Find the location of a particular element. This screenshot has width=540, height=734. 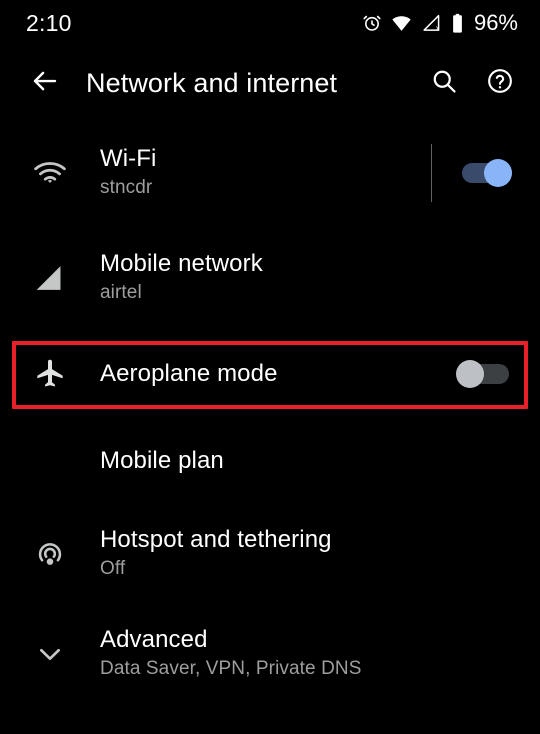

toolbar: Network and internet is located at coordinates (270, 83).